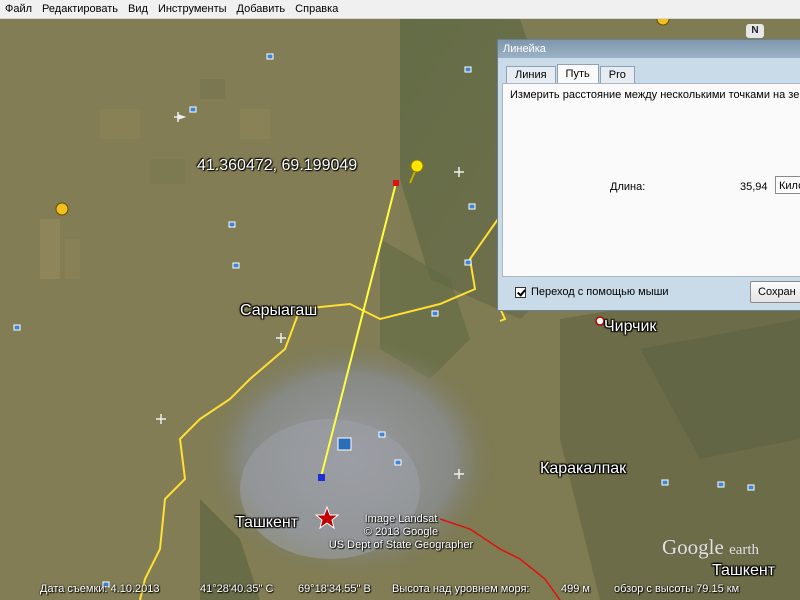  I want to click on tab-path: Путь, so click(577, 74).